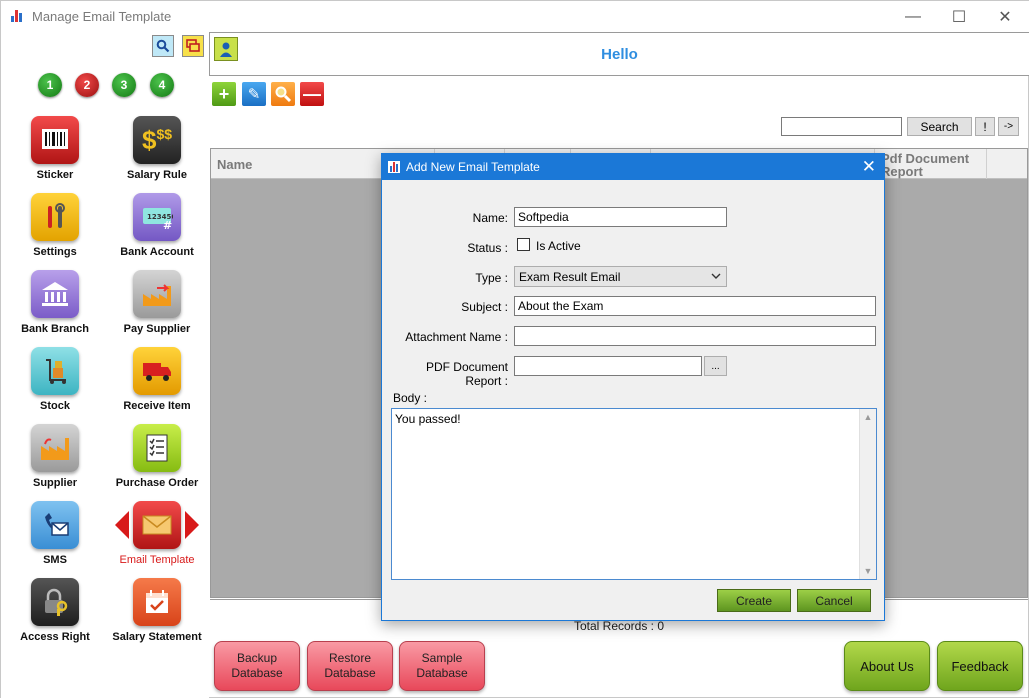  I want to click on tools-icon, so click(55, 217).